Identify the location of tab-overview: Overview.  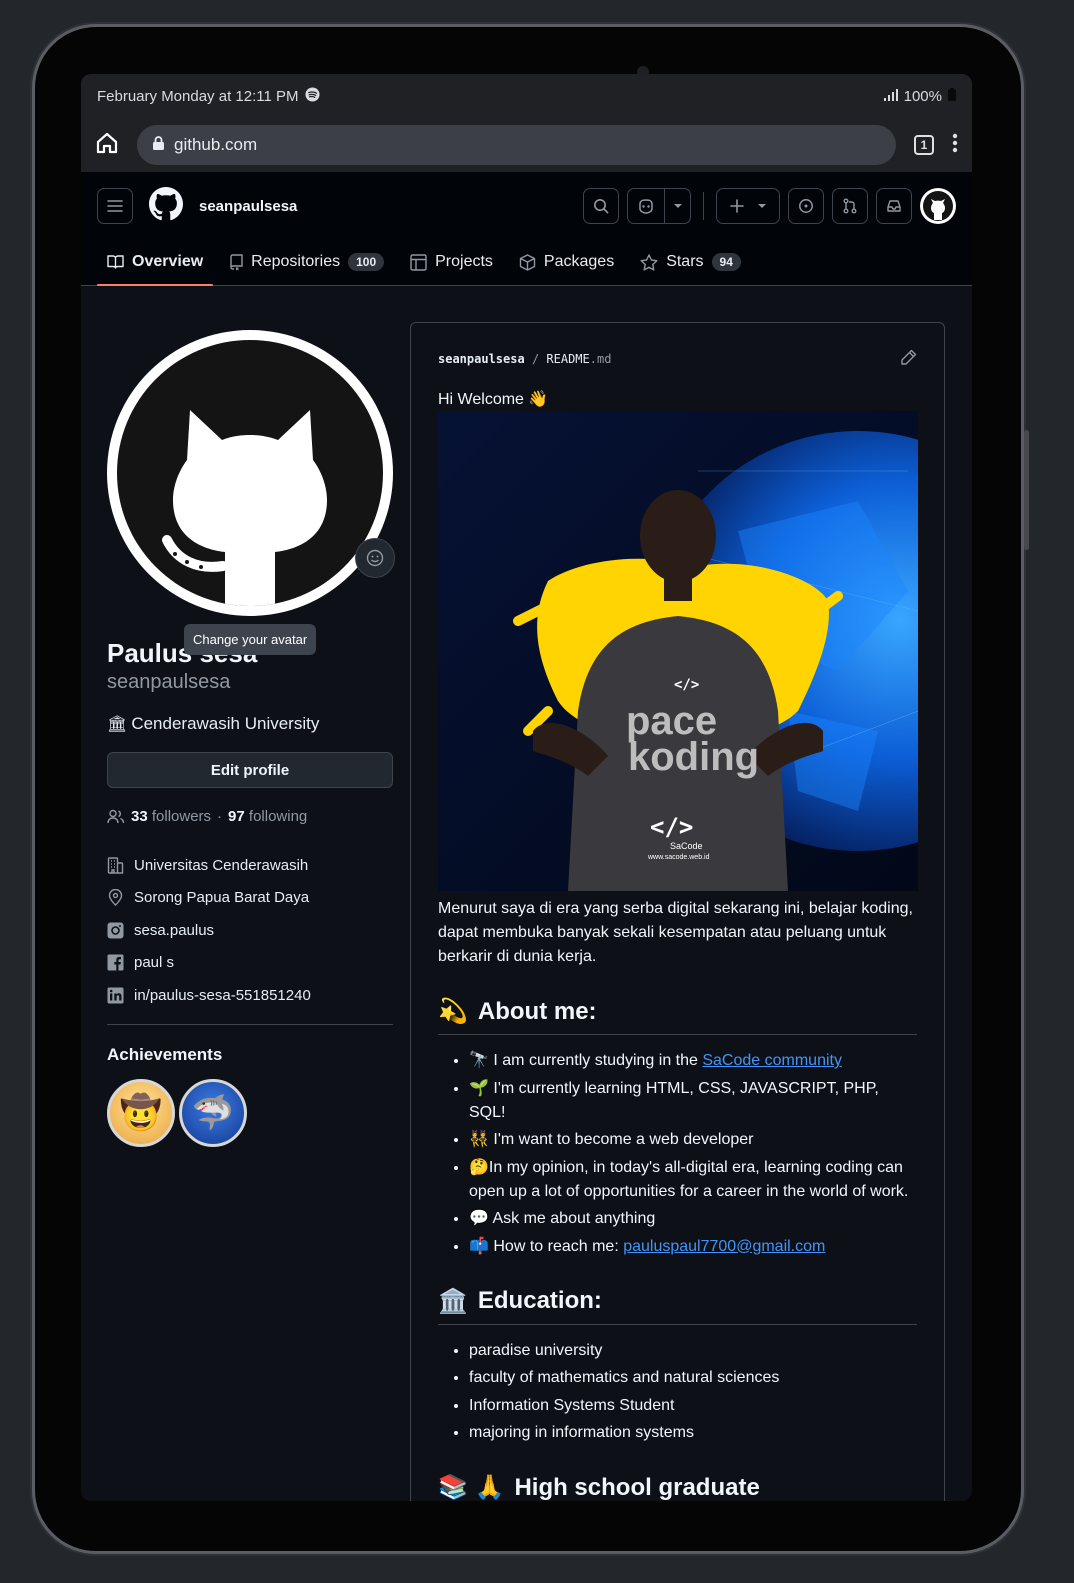
(155, 269).